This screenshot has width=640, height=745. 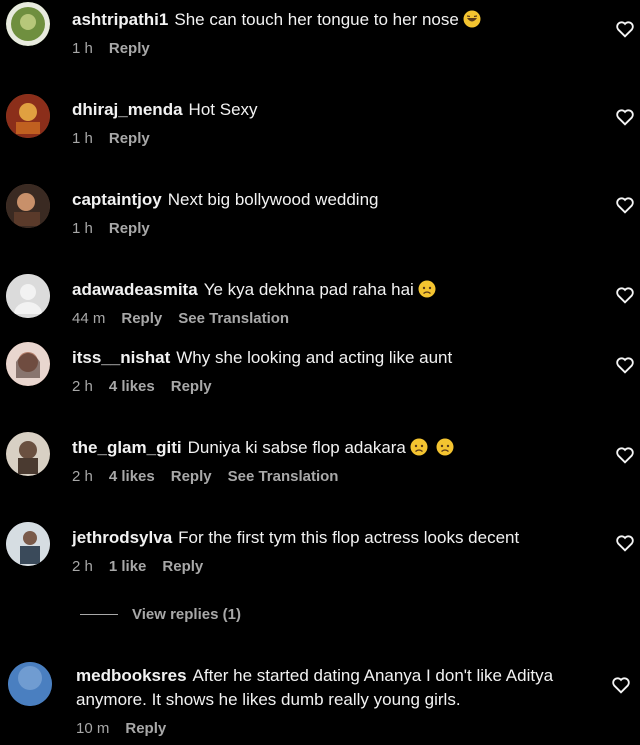 I want to click on comment-username: captaintjoy, so click(x=117, y=199).